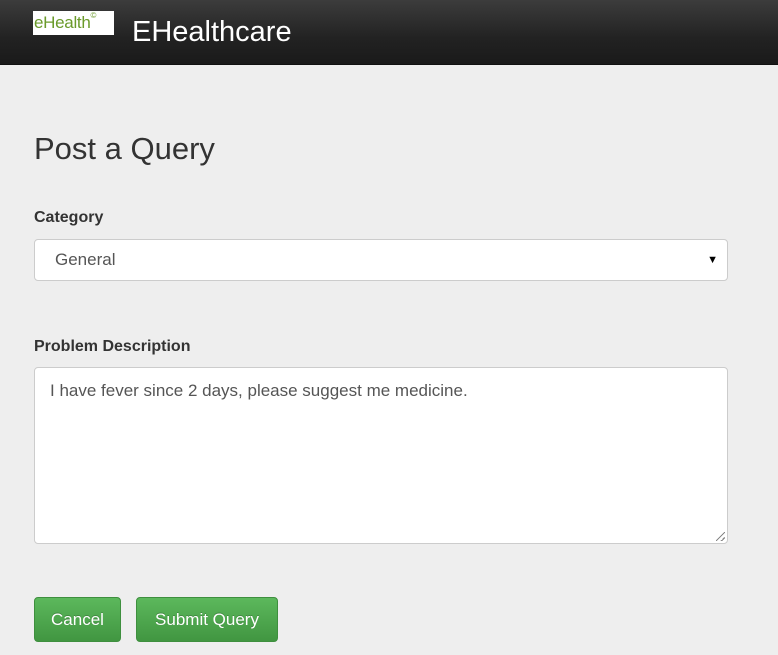 The height and width of the screenshot is (655, 778). I want to click on logo-mark: ©, so click(93, 15).